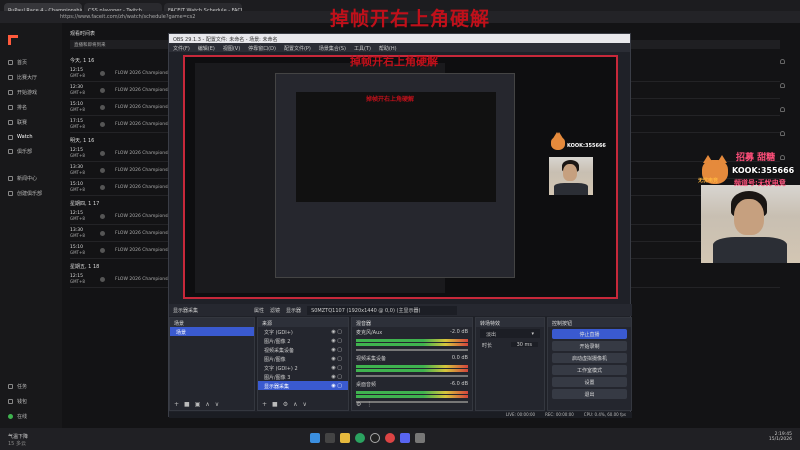 This screenshot has width=800, height=450. What do you see at coordinates (212, 364) in the screenshot?
I see `scenes-dock: 场景 场景 + ■ ▣ ∧ ∨` at bounding box center [212, 364].